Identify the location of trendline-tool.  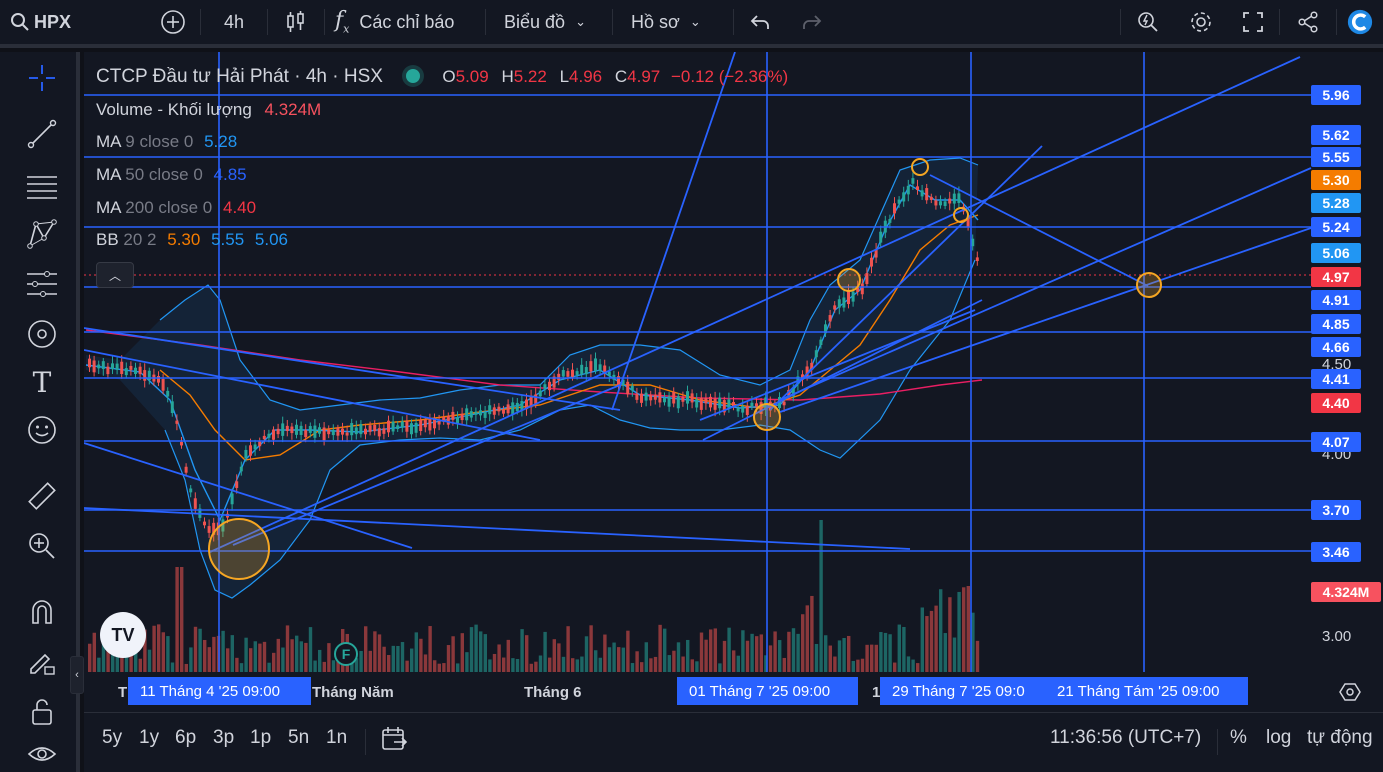
(42, 134).